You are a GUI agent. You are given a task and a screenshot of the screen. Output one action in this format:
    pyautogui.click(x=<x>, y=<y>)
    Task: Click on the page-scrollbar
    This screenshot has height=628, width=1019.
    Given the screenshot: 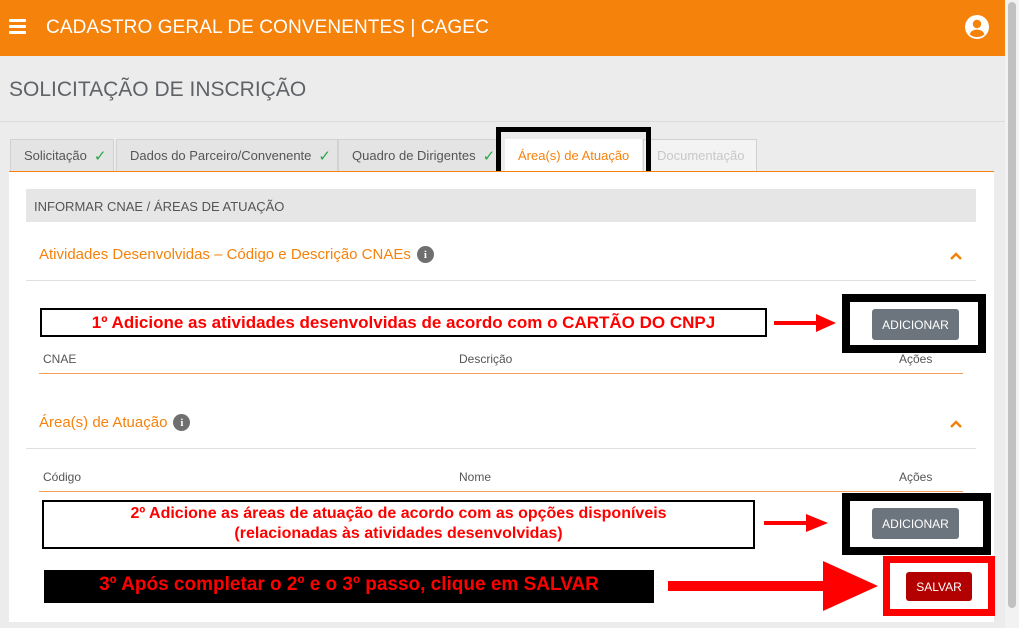 What is the action you would take?
    pyautogui.click(x=1012, y=314)
    